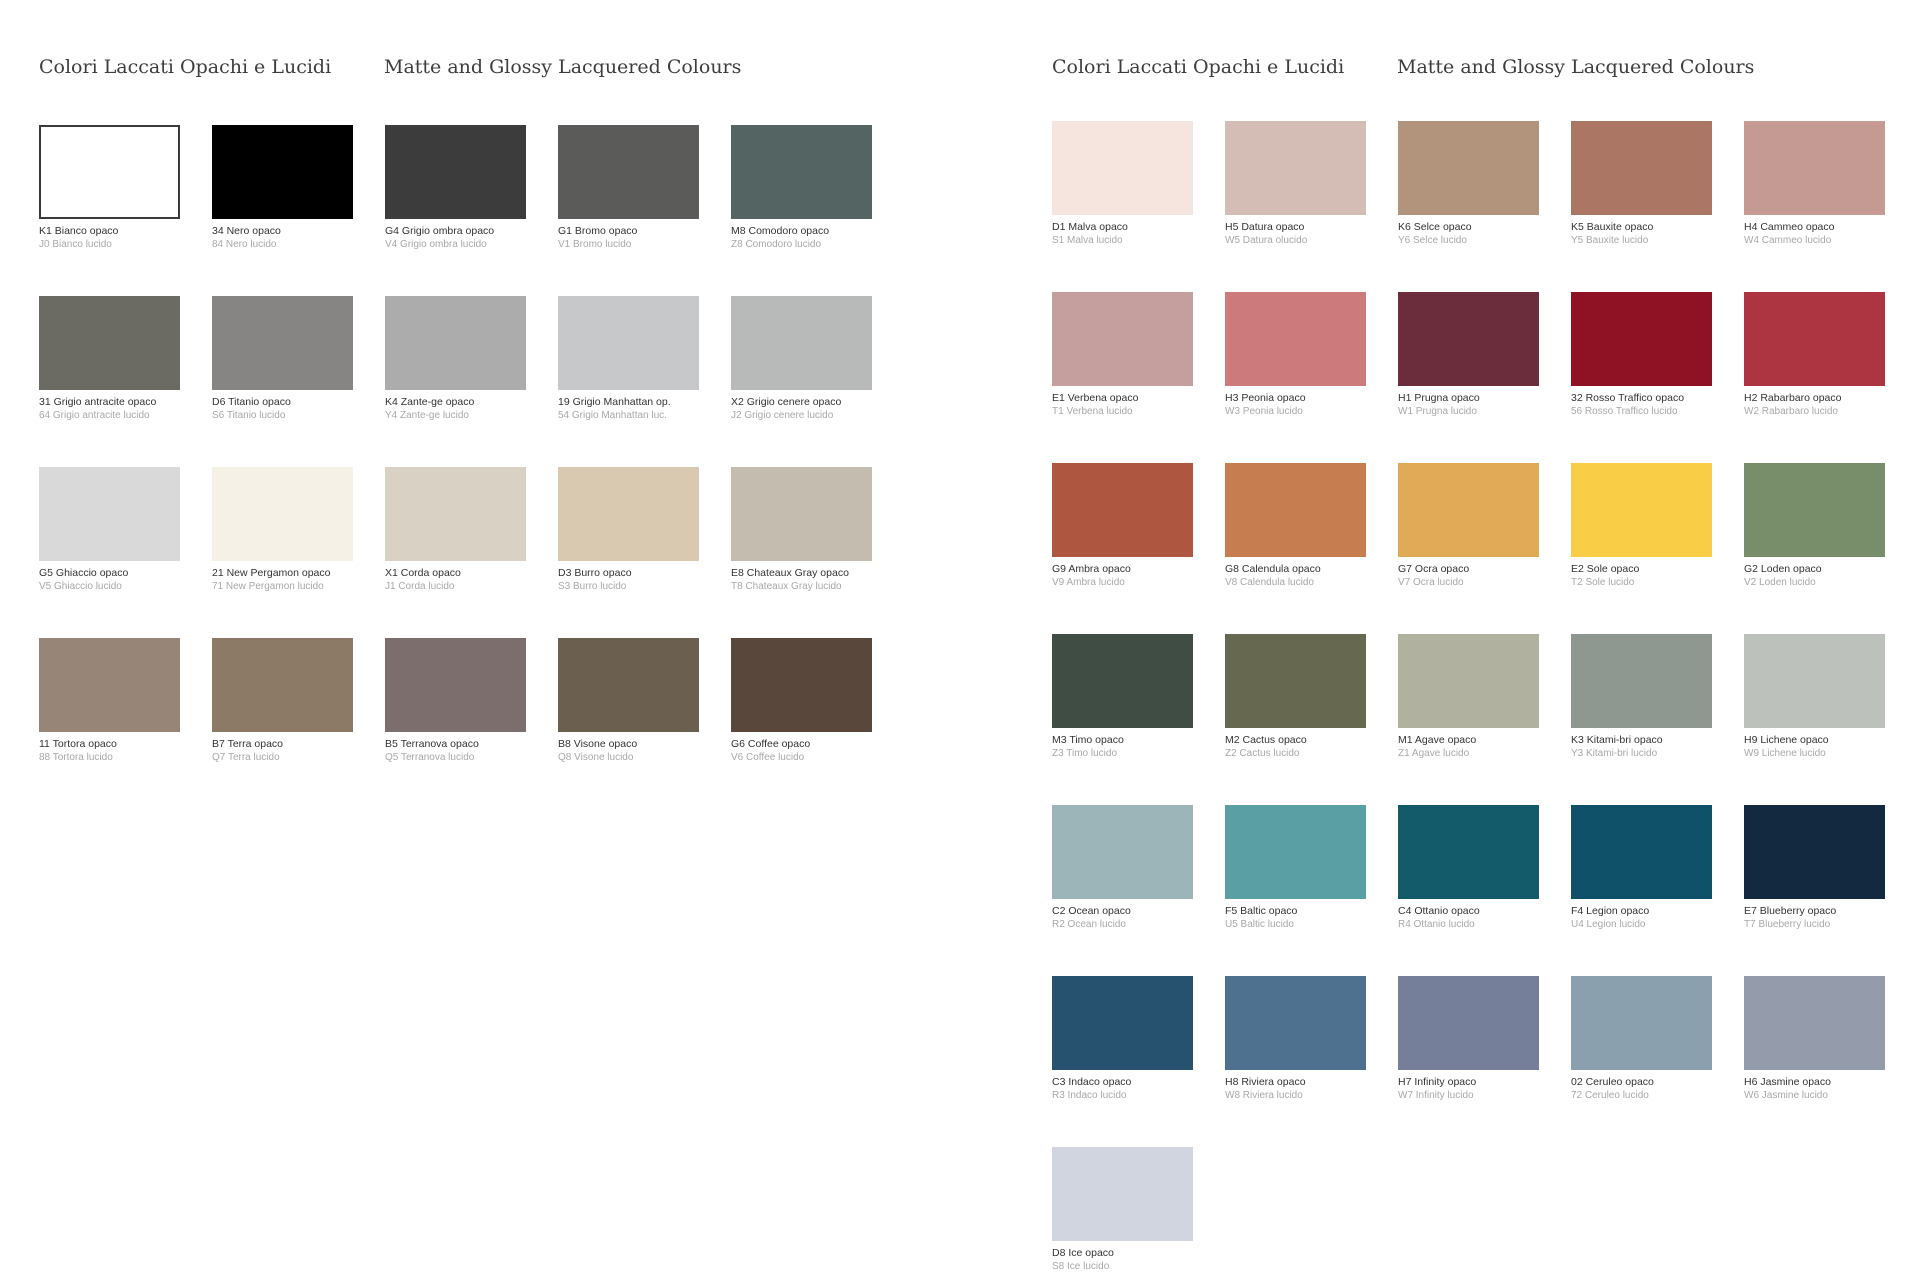  I want to click on swatch-glossy-label: T1 Verbena lucido, so click(1092, 411).